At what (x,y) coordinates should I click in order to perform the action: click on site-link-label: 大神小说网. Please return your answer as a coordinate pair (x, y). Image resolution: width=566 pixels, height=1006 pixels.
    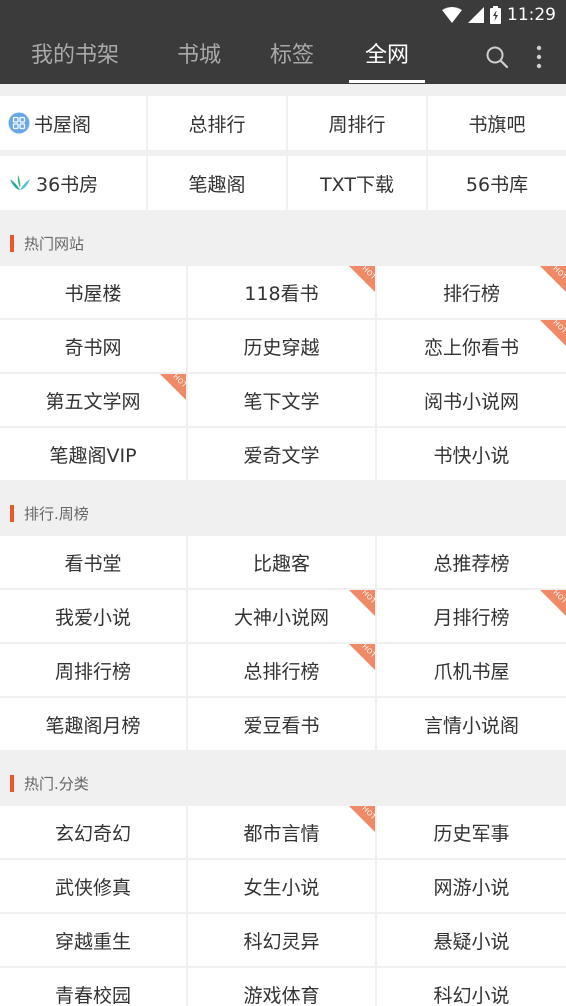
    Looking at the image, I should click on (281, 617).